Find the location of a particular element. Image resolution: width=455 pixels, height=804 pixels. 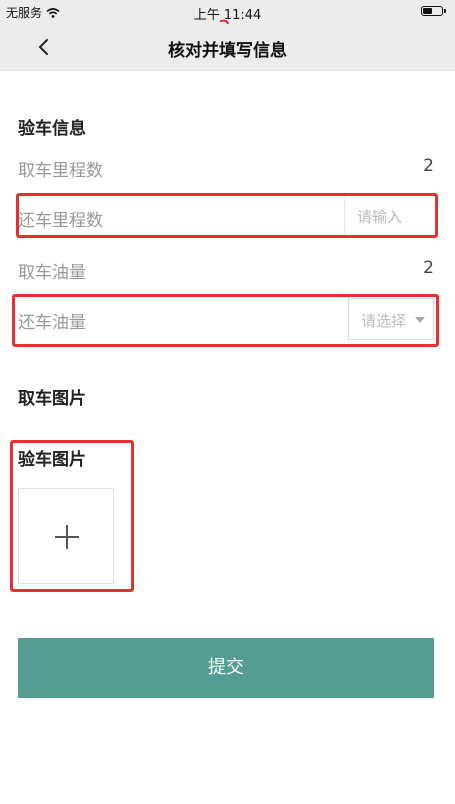

return-mileage-input is located at coordinates (389, 217).